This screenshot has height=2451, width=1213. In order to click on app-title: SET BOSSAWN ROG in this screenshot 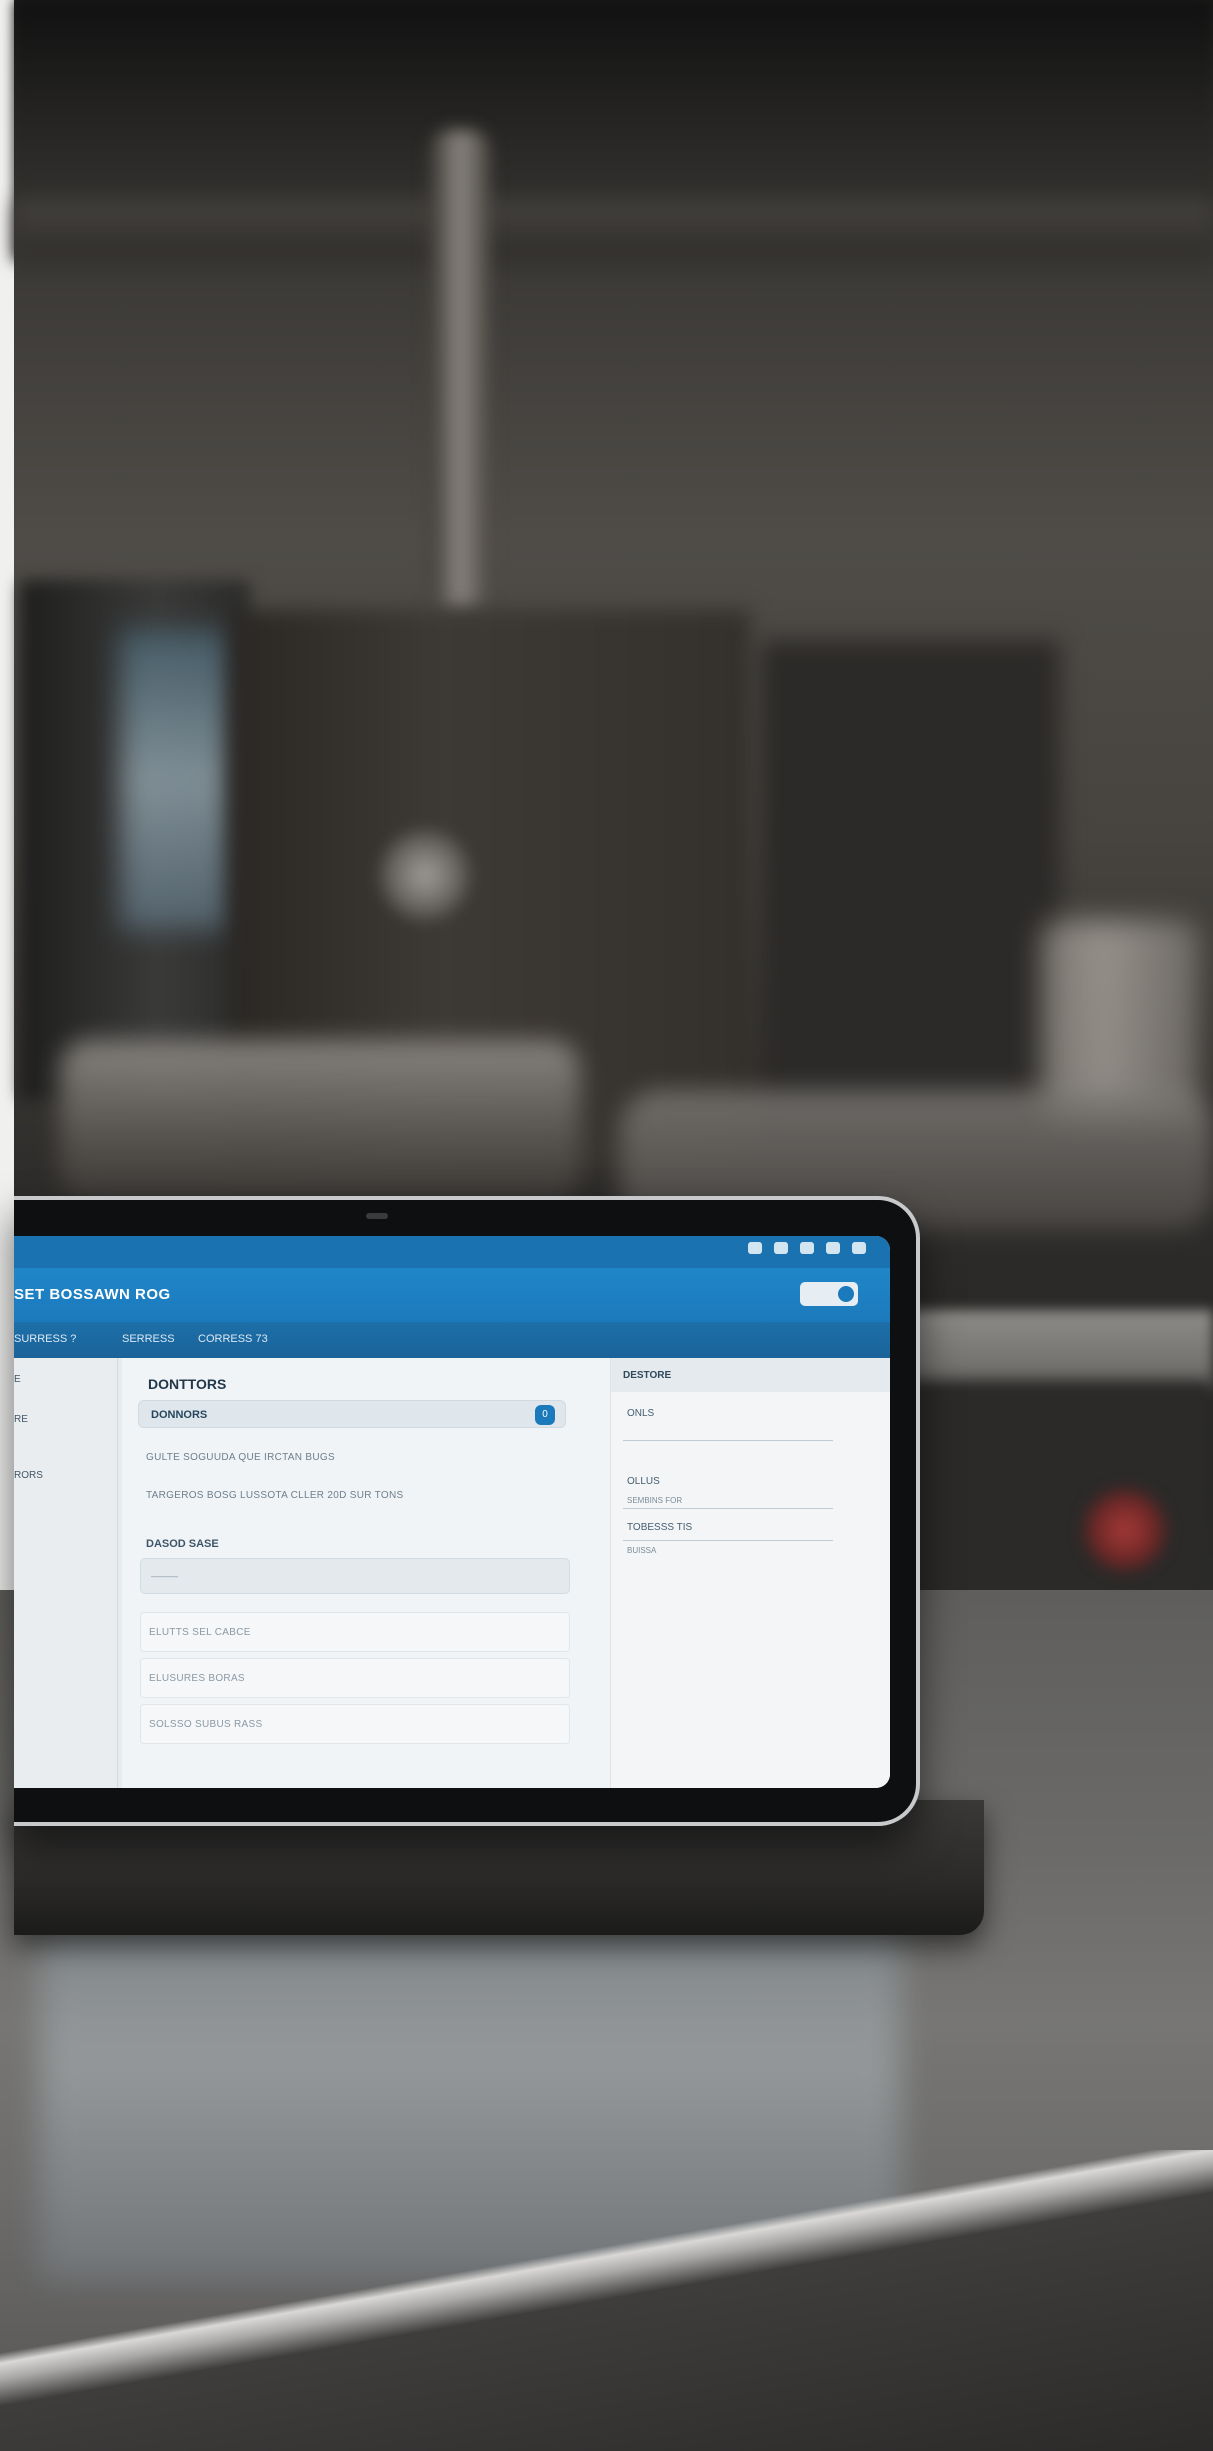, I will do `click(92, 1294)`.